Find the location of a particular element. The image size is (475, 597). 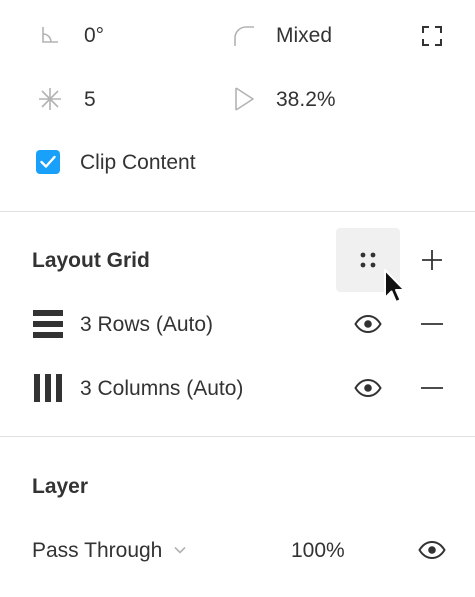

corner-radius-icon is located at coordinates (244, 36).